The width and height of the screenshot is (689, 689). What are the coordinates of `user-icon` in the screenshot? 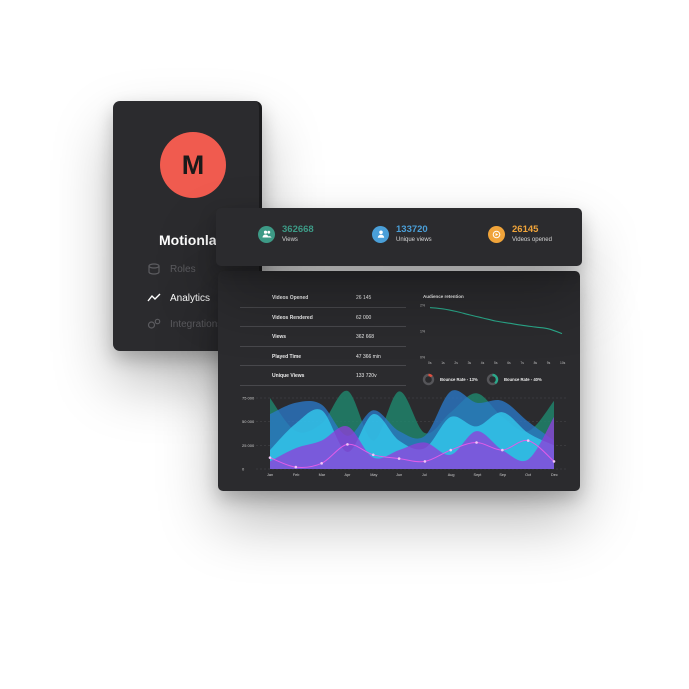 It's located at (380, 234).